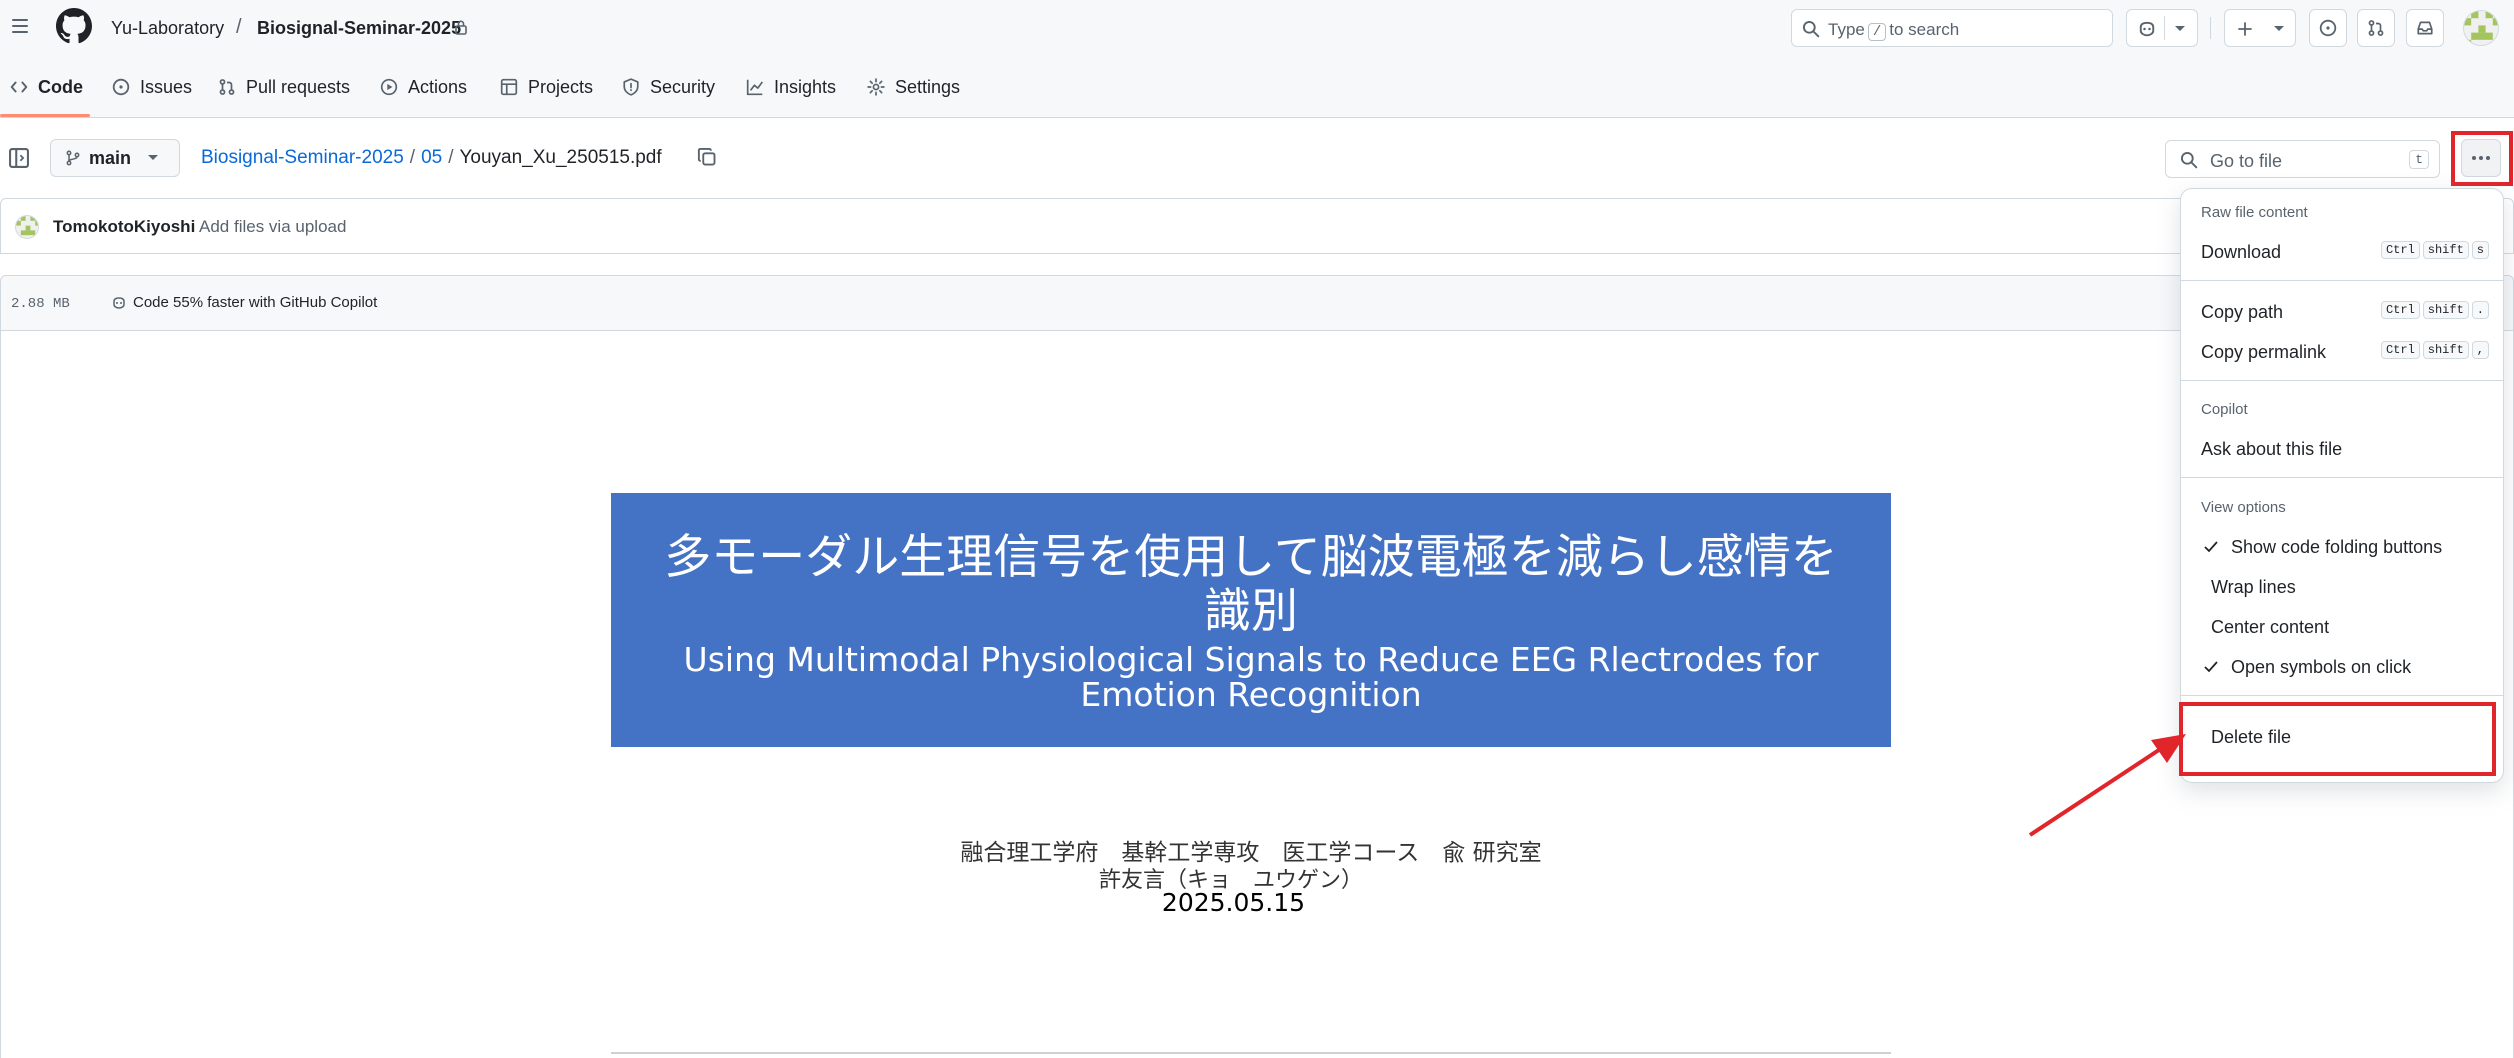 This screenshot has height=1058, width=2514. What do you see at coordinates (2342, 312) in the screenshot?
I see `menu-item-copy-path: Copy path Ctrl shift.` at bounding box center [2342, 312].